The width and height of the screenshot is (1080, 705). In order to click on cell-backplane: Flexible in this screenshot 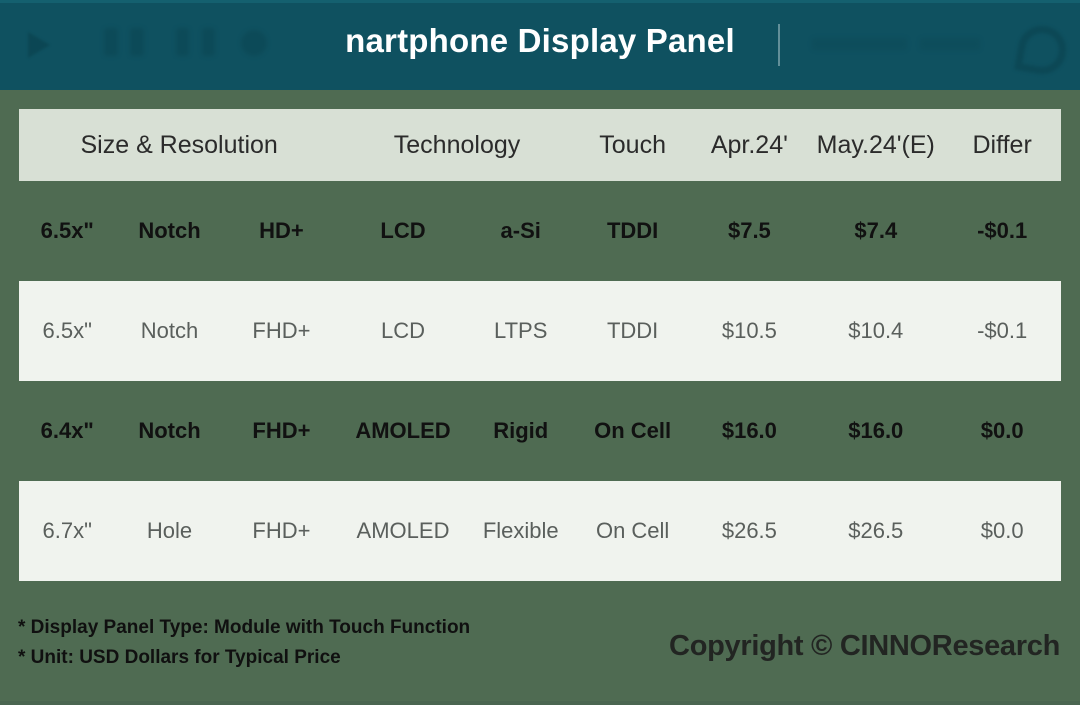, I will do `click(520, 530)`.